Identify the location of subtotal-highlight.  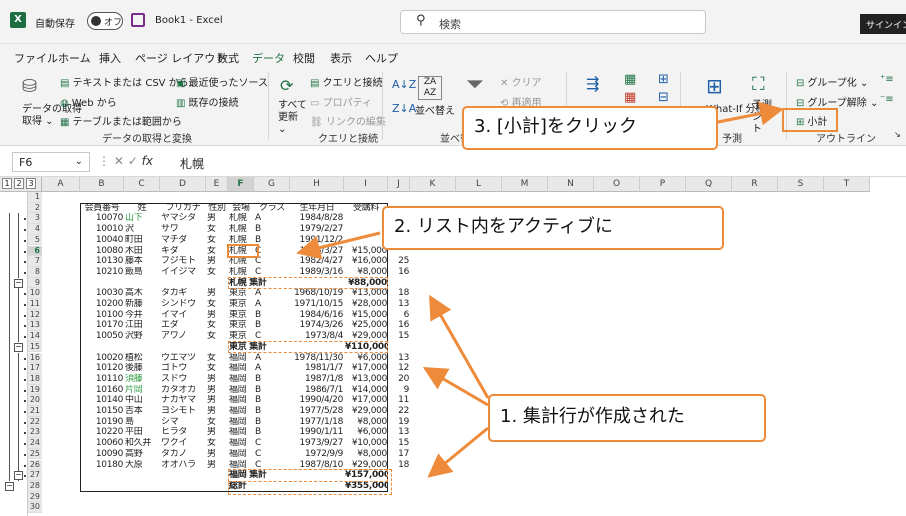
(810, 120).